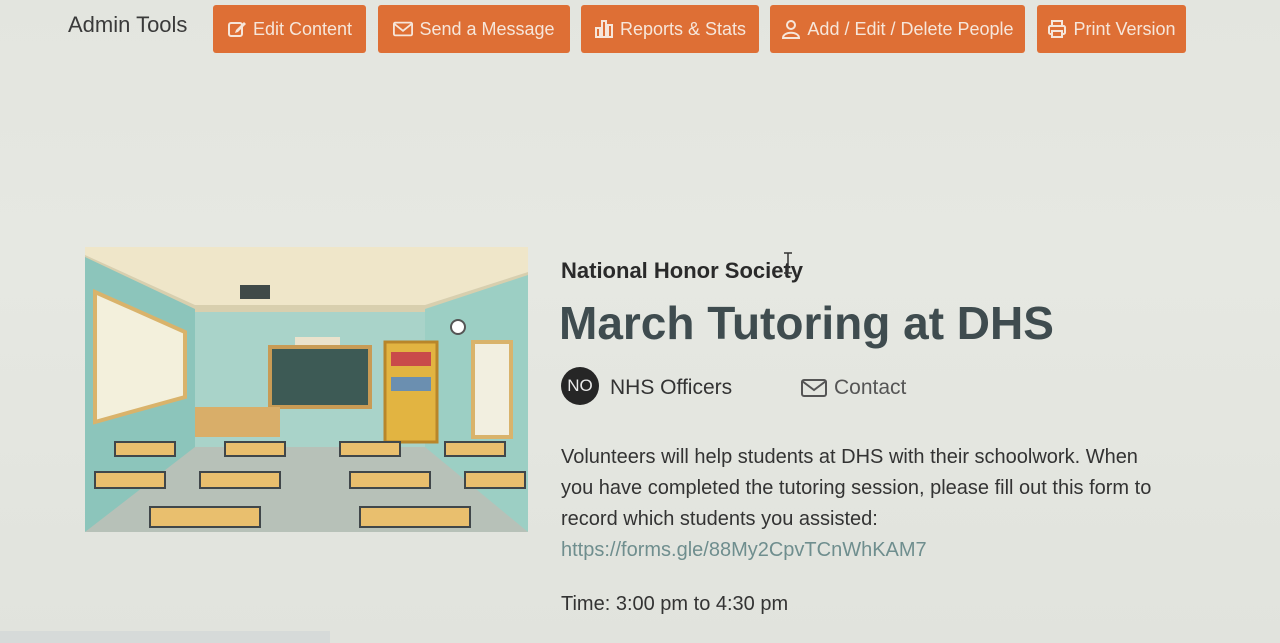  I want to click on print-version-button: Print Version, so click(1111, 29).